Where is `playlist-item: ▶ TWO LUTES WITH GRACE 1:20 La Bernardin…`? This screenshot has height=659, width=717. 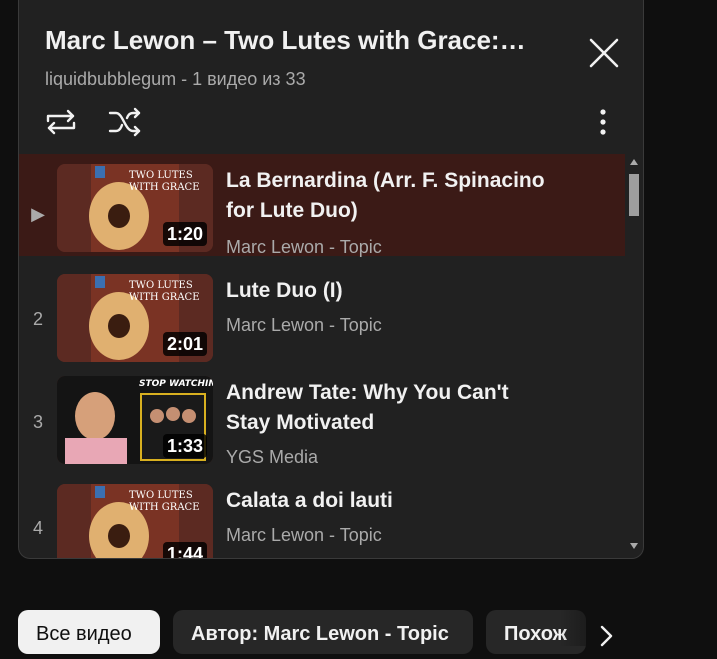 playlist-item: ▶ TWO LUTES WITH GRACE 1:20 La Bernardin… is located at coordinates (322, 206).